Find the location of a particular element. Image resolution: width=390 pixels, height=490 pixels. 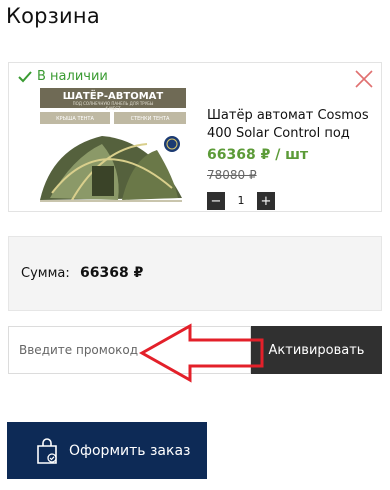

product-price: 66368 ₽ / шт is located at coordinates (258, 155).